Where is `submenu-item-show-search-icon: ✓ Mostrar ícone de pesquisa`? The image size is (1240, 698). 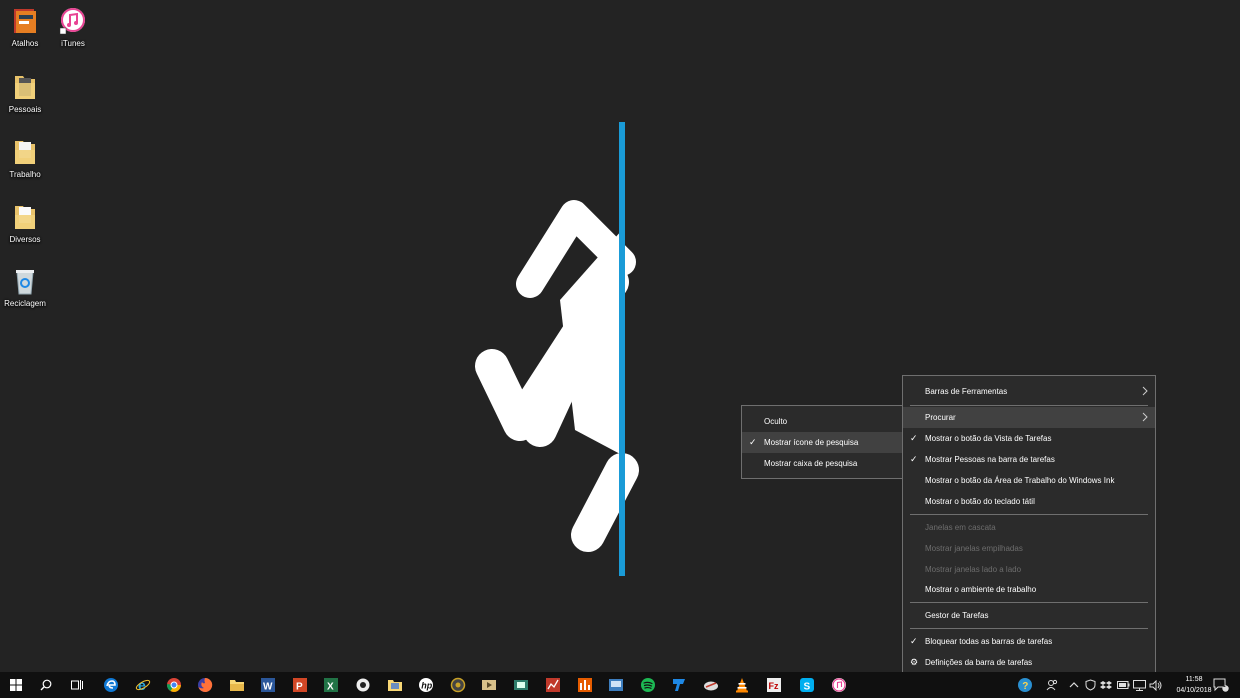
submenu-item-show-search-icon: ✓ Mostrar ícone de pesquisa is located at coordinates (822, 442).